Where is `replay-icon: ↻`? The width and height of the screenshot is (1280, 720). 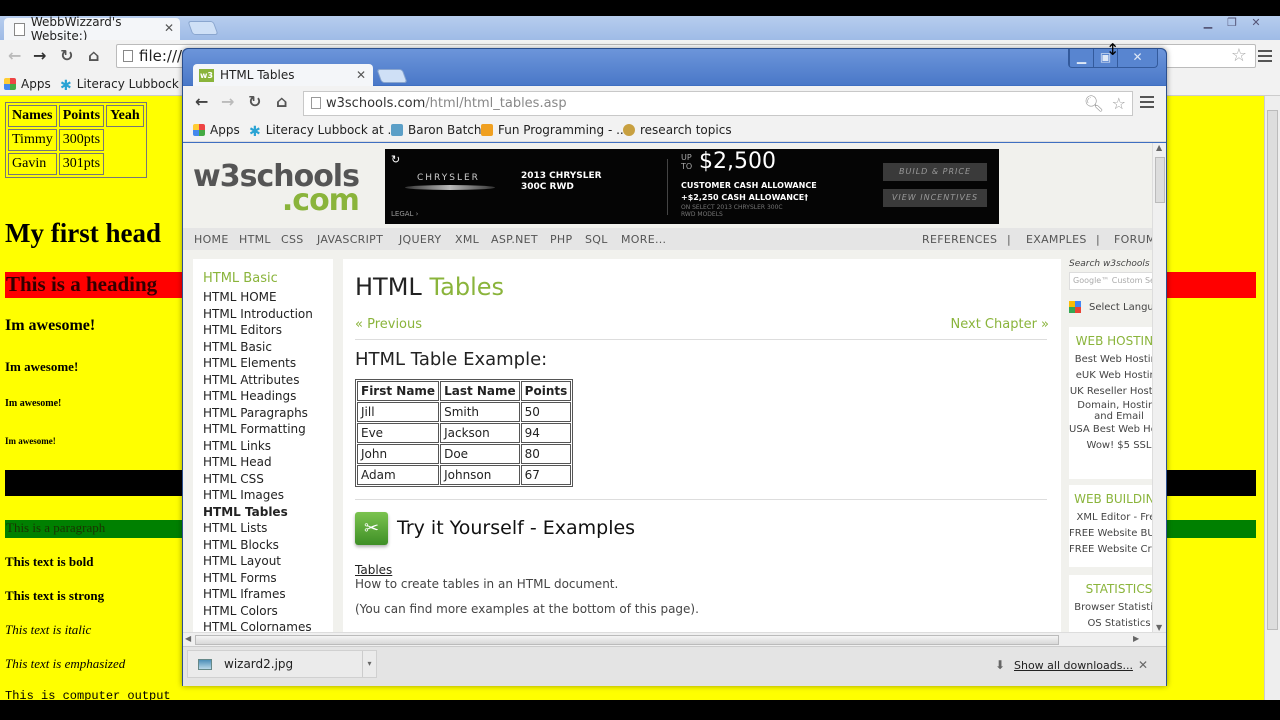 replay-icon: ↻ is located at coordinates (395, 159).